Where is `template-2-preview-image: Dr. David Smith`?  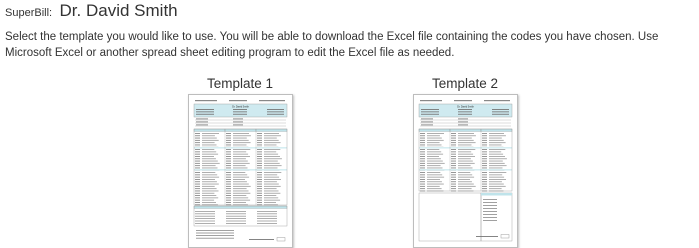
template-2-preview-image: Dr. David Smith is located at coordinates (465, 171).